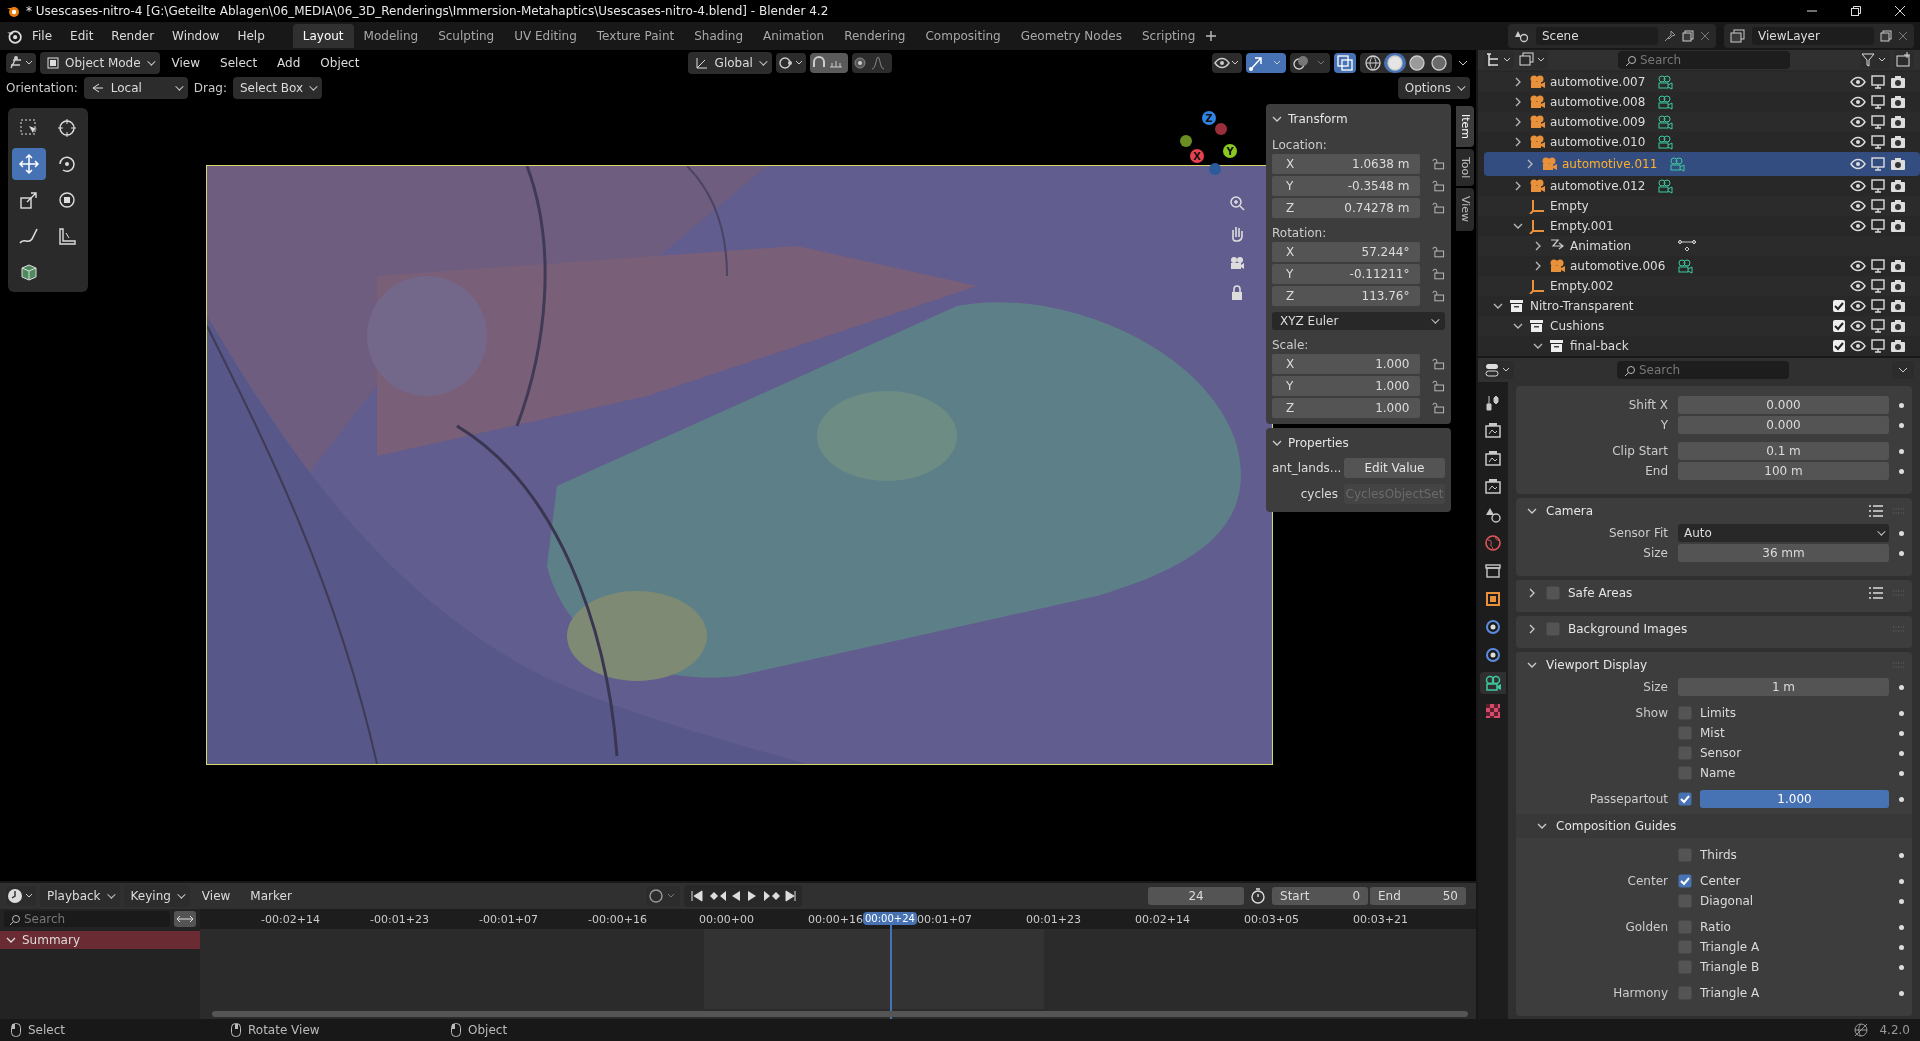 This screenshot has width=1920, height=1041. Describe the element at coordinates (1196, 896) in the screenshot. I see `current-frame-field: 24` at that location.